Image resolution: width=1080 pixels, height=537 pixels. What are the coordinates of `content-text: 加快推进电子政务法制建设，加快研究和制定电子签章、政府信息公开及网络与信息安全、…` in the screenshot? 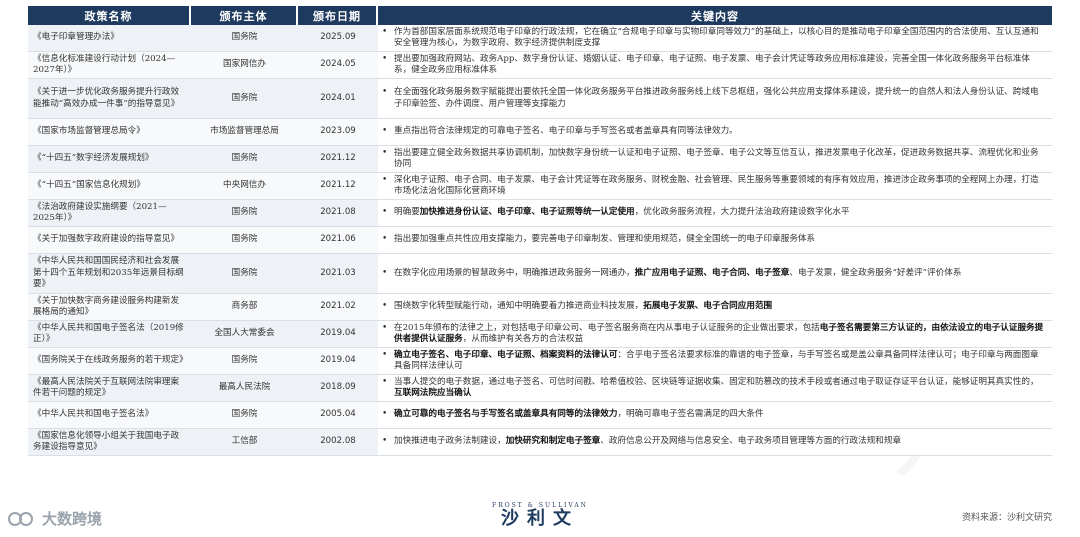 It's located at (719, 442).